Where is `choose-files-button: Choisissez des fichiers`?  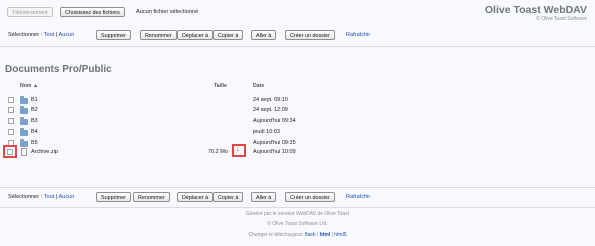
choose-files-button: Choisissez des fichiers is located at coordinates (92, 12).